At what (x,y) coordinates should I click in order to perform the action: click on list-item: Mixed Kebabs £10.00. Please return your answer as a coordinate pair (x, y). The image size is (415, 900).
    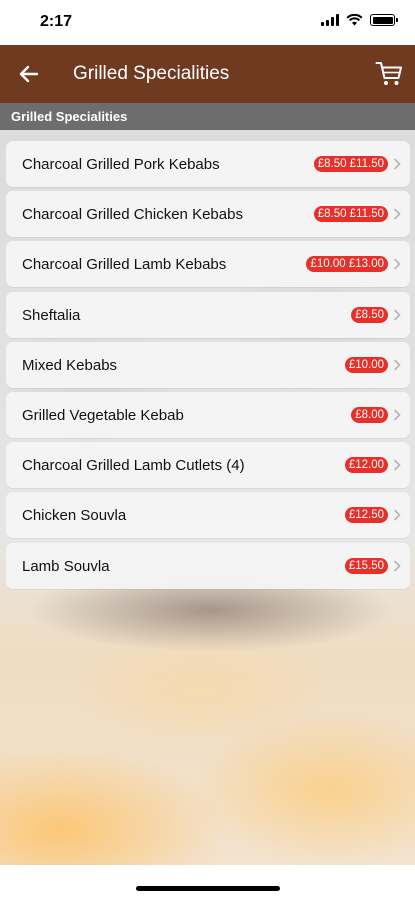
    Looking at the image, I should click on (208, 364).